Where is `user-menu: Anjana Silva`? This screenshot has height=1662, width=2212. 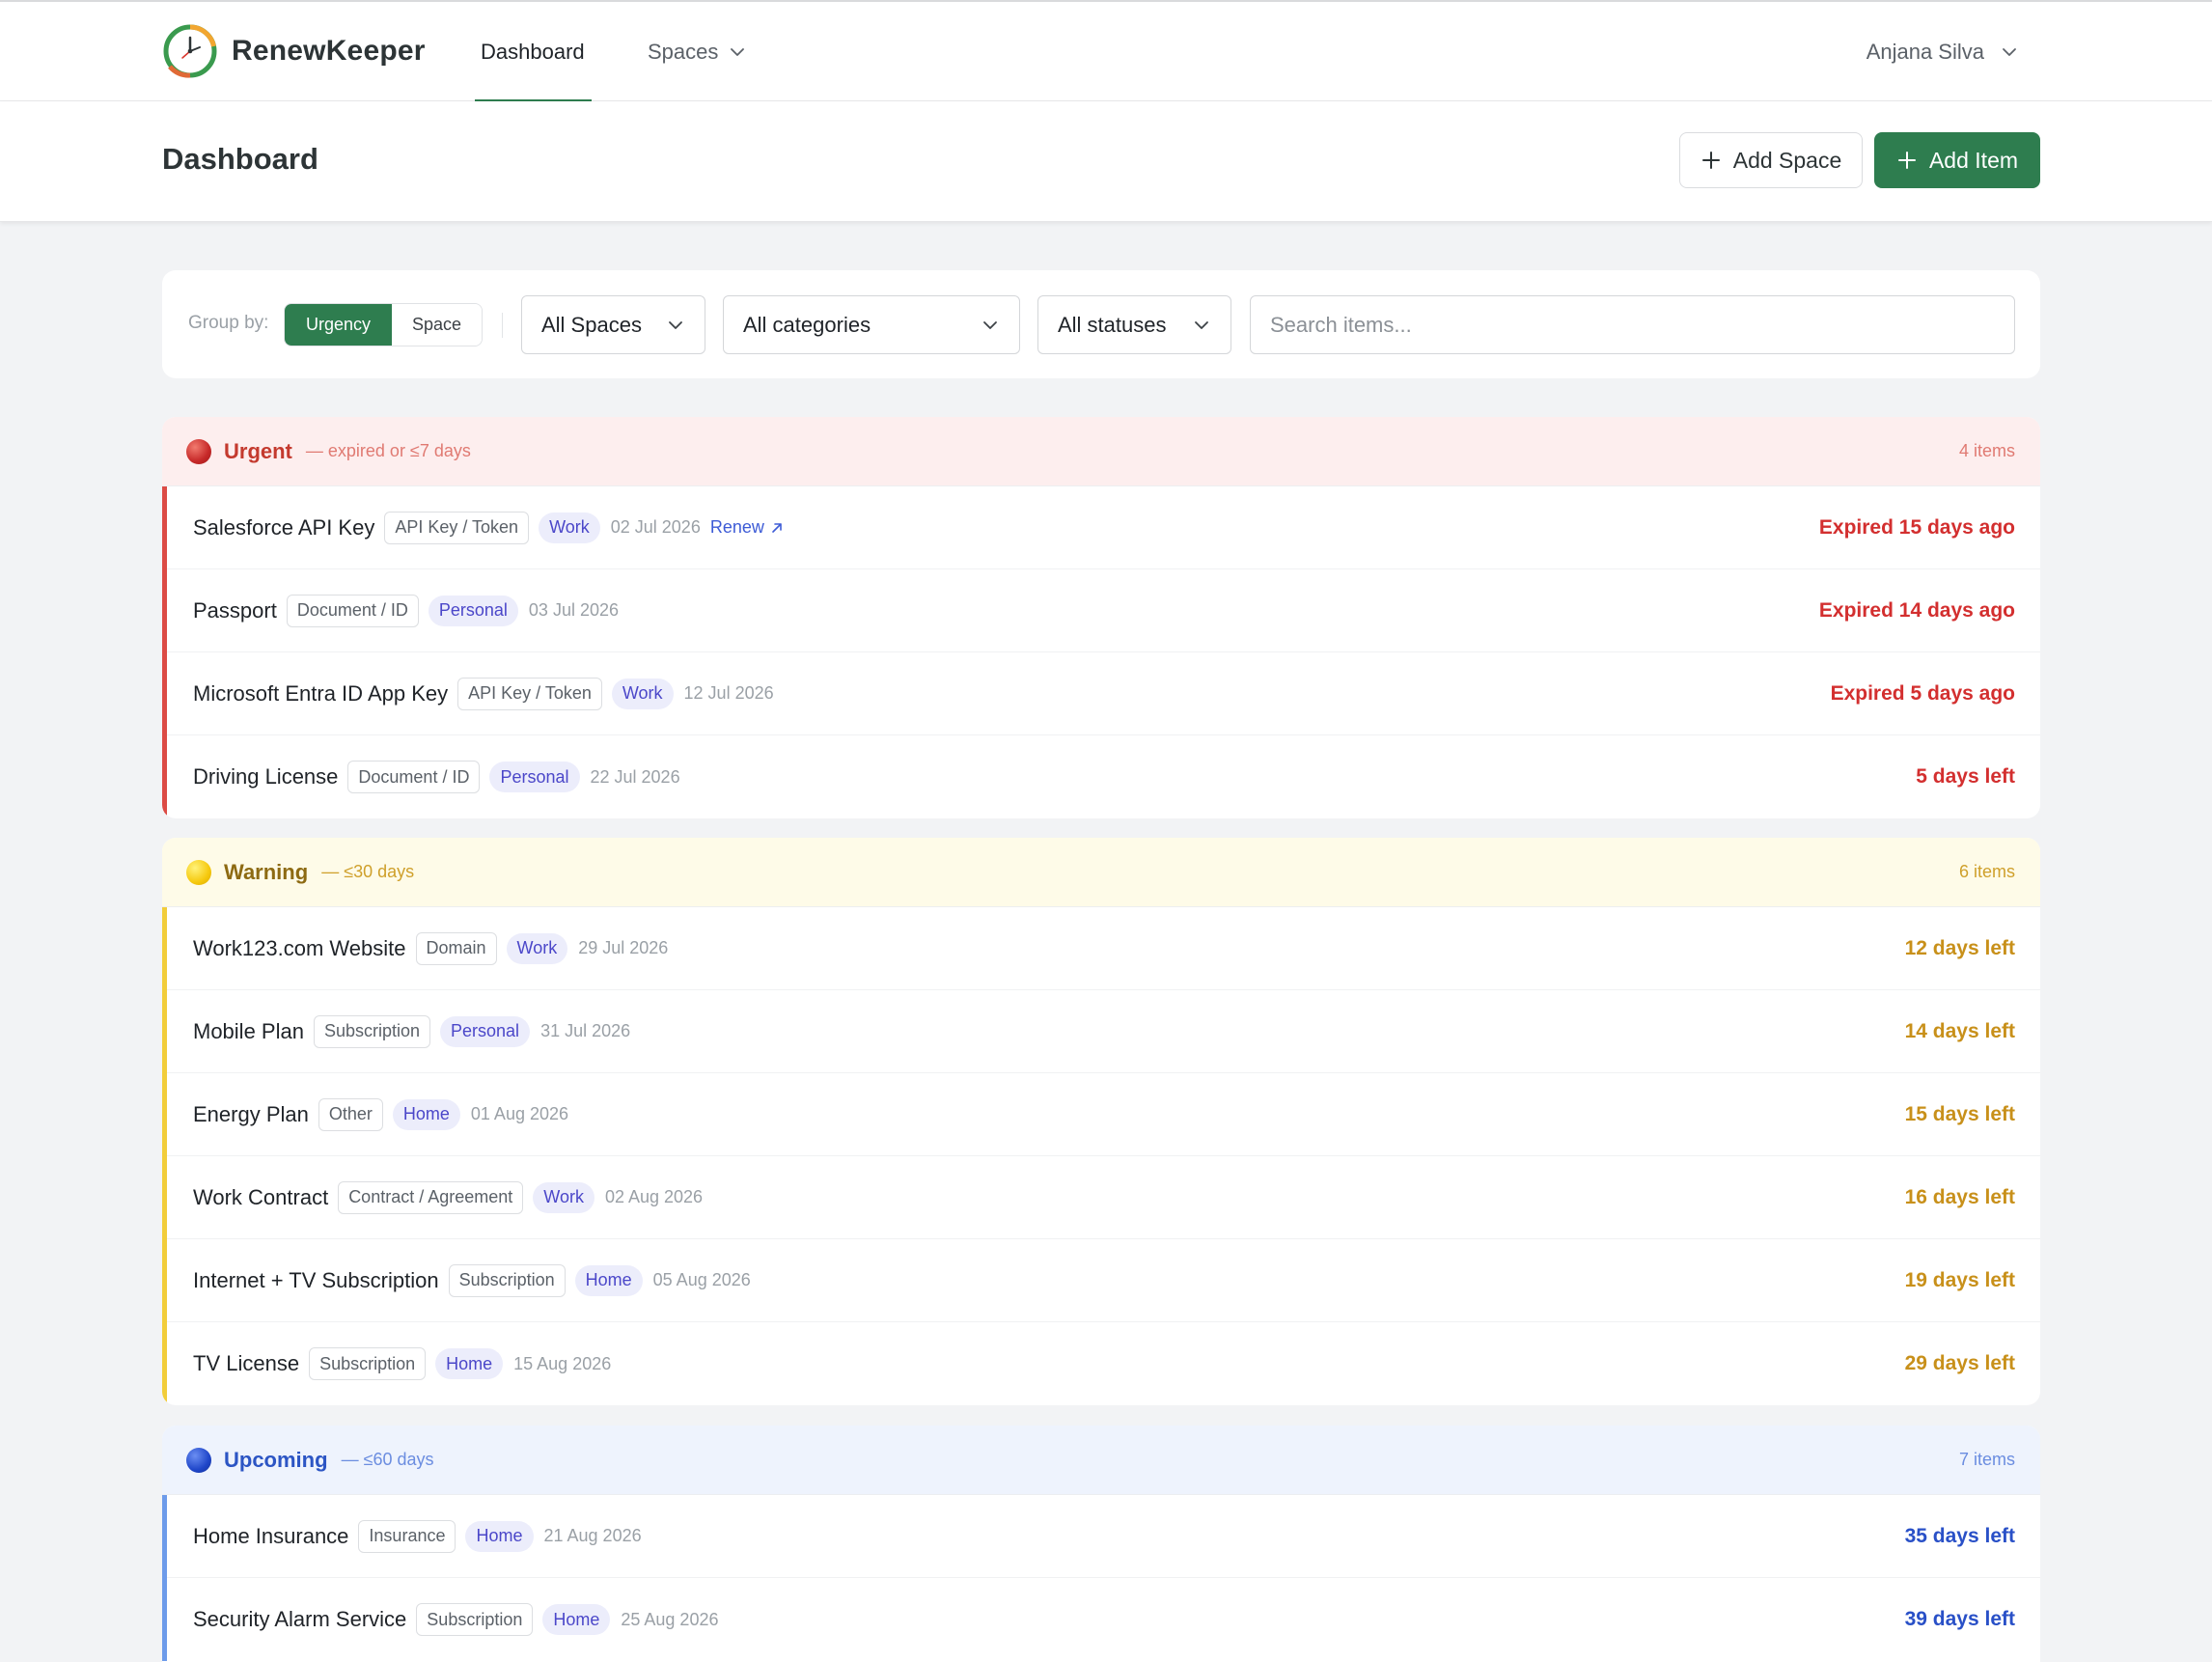
user-menu: Anjana Silva is located at coordinates (1942, 51).